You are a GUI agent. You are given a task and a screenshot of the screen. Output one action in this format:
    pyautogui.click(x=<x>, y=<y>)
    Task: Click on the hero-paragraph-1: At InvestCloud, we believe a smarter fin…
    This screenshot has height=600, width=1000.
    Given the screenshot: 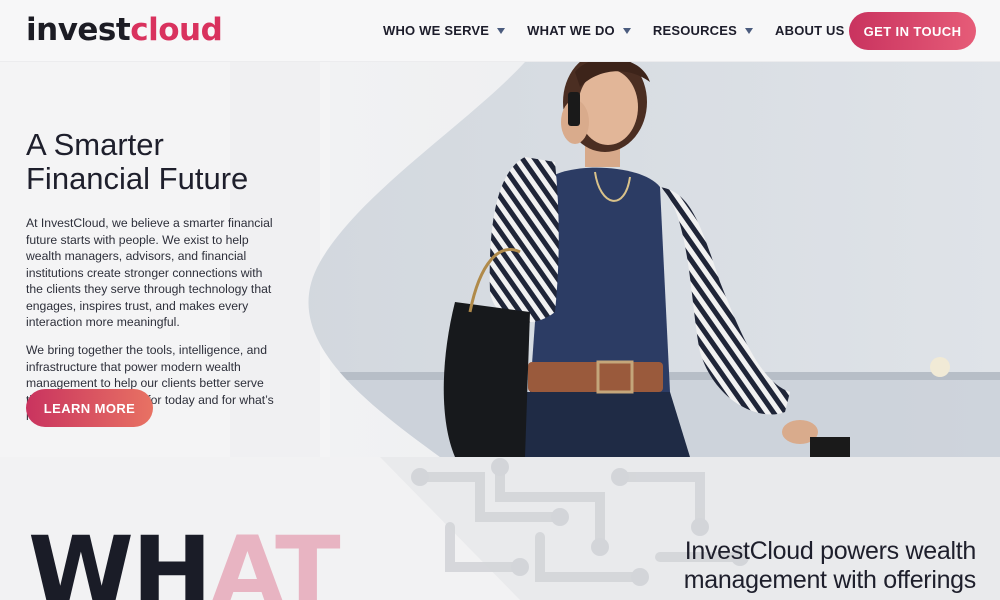 What is the action you would take?
    pyautogui.click(x=149, y=272)
    